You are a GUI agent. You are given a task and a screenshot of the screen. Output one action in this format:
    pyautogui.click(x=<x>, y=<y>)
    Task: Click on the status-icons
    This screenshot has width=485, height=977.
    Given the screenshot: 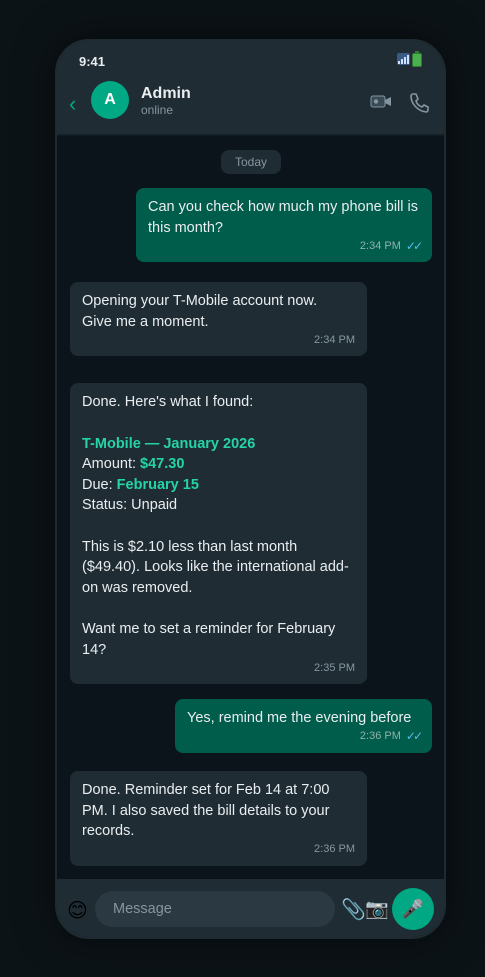 What is the action you would take?
    pyautogui.click(x=409, y=59)
    